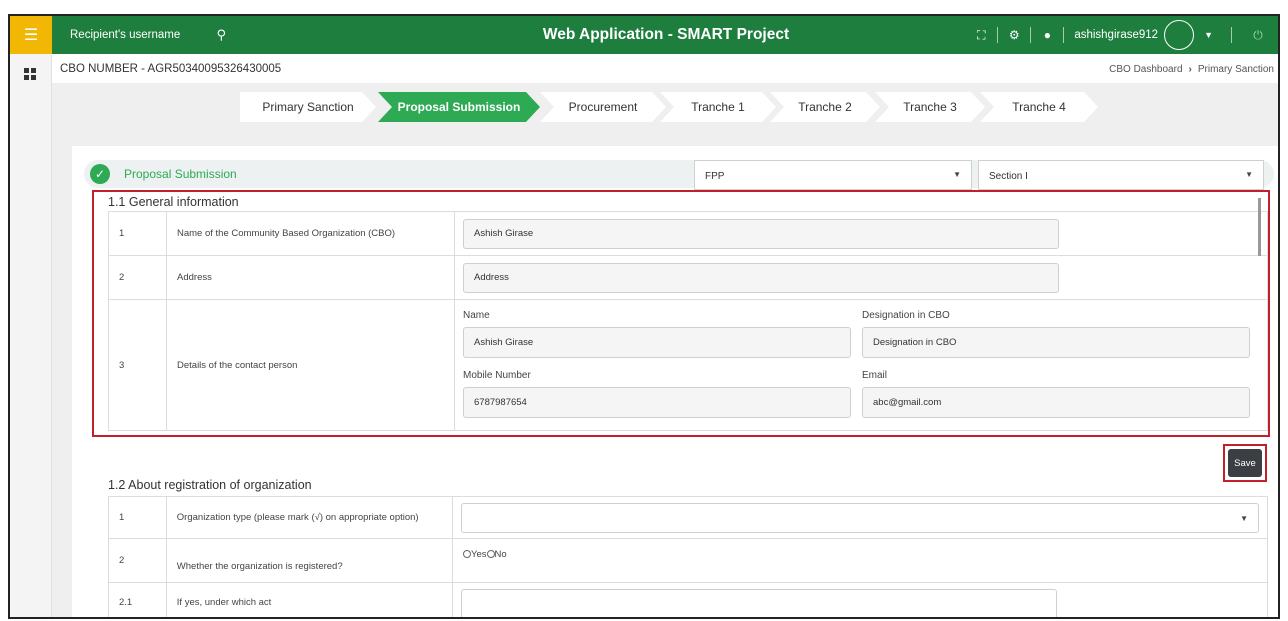  What do you see at coordinates (500, 554) in the screenshot?
I see `radio-no-label: No` at bounding box center [500, 554].